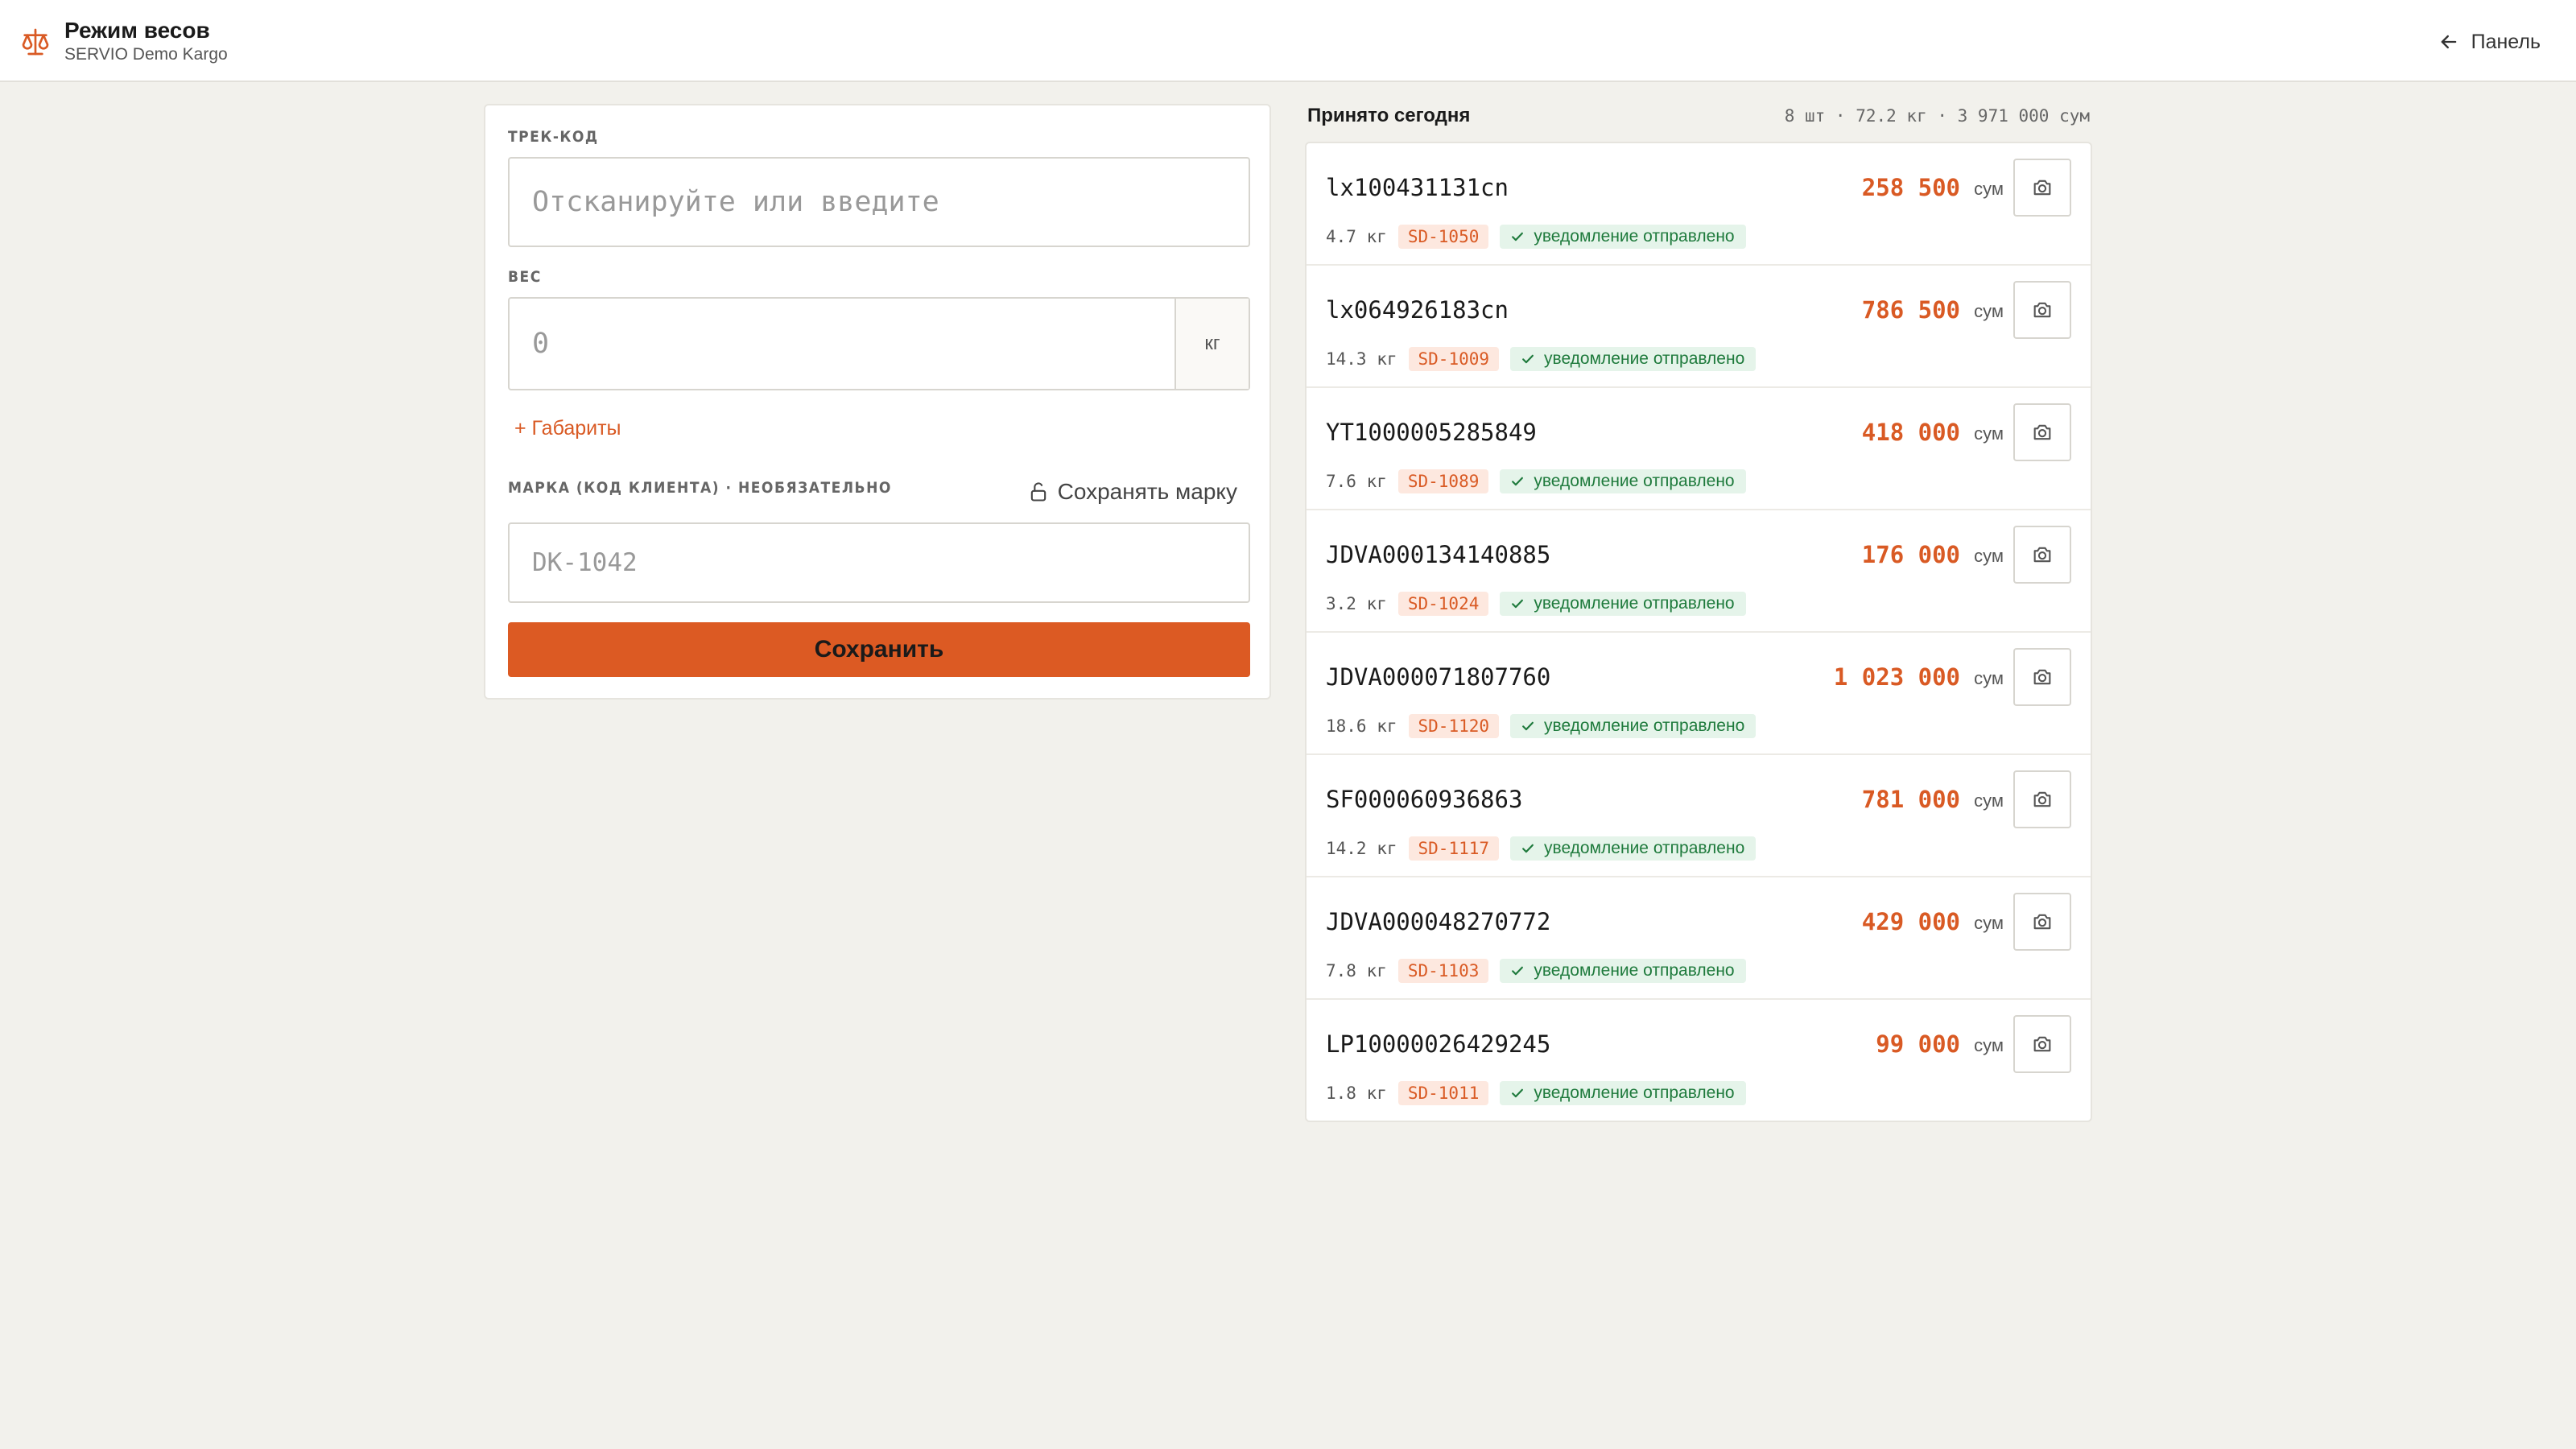  I want to click on item-meta: 14.2 кг SD-1117 уведомление отправлено, so click(1541, 848).